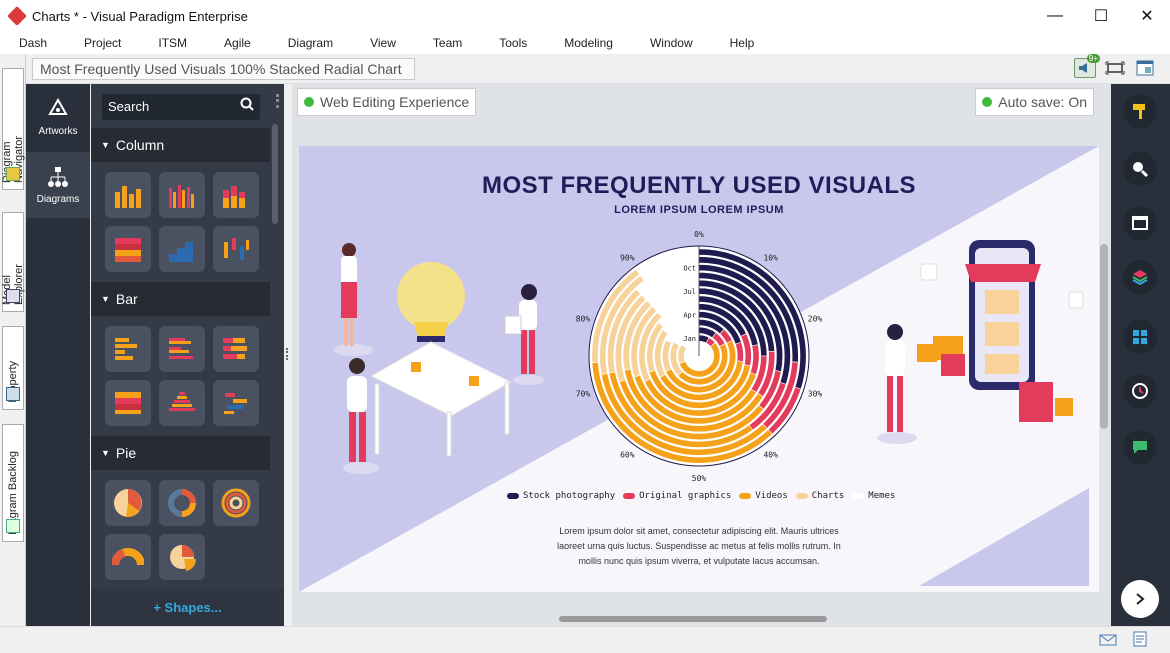  I want to click on section-pie: ▼ Pie, so click(180, 453).